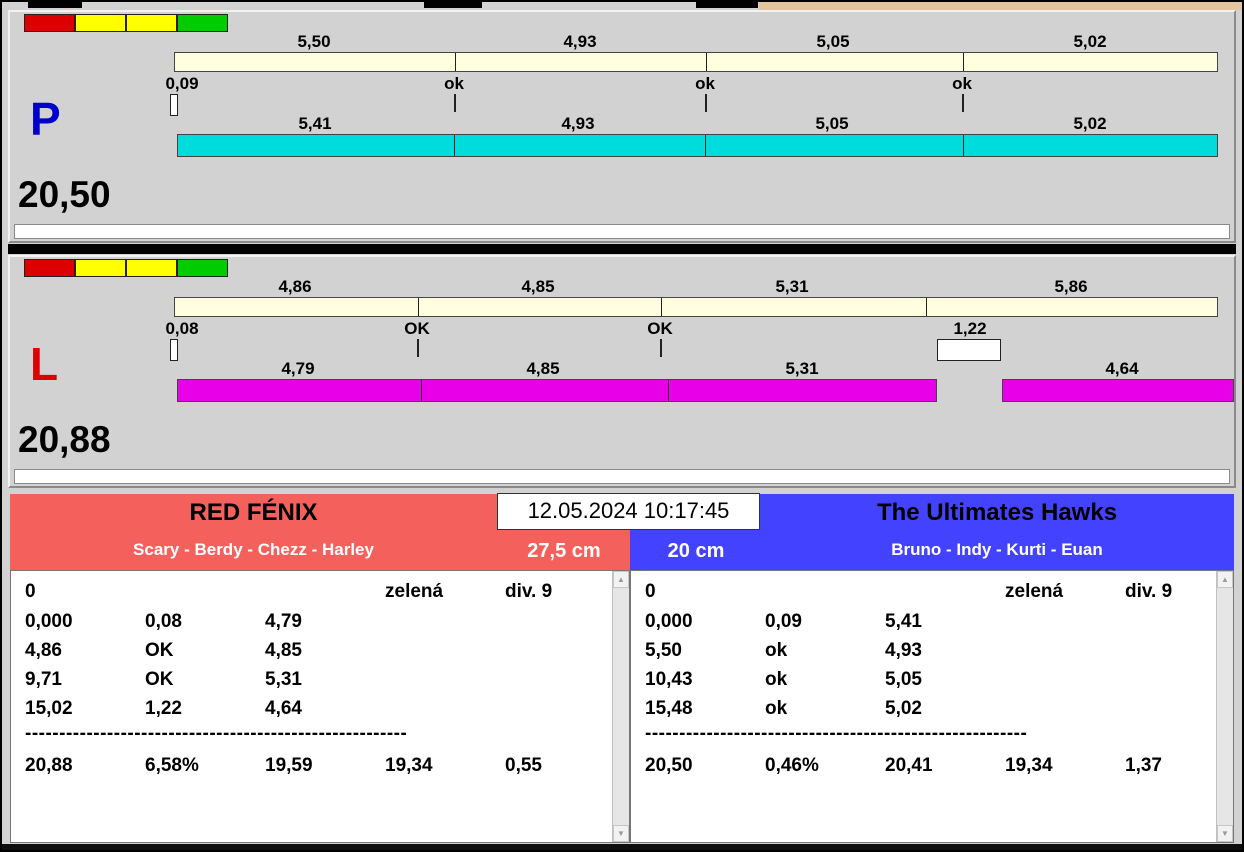 This screenshot has width=1244, height=852. What do you see at coordinates (315, 123) in the screenshot?
I see `run-split-label: 5,41` at bounding box center [315, 123].